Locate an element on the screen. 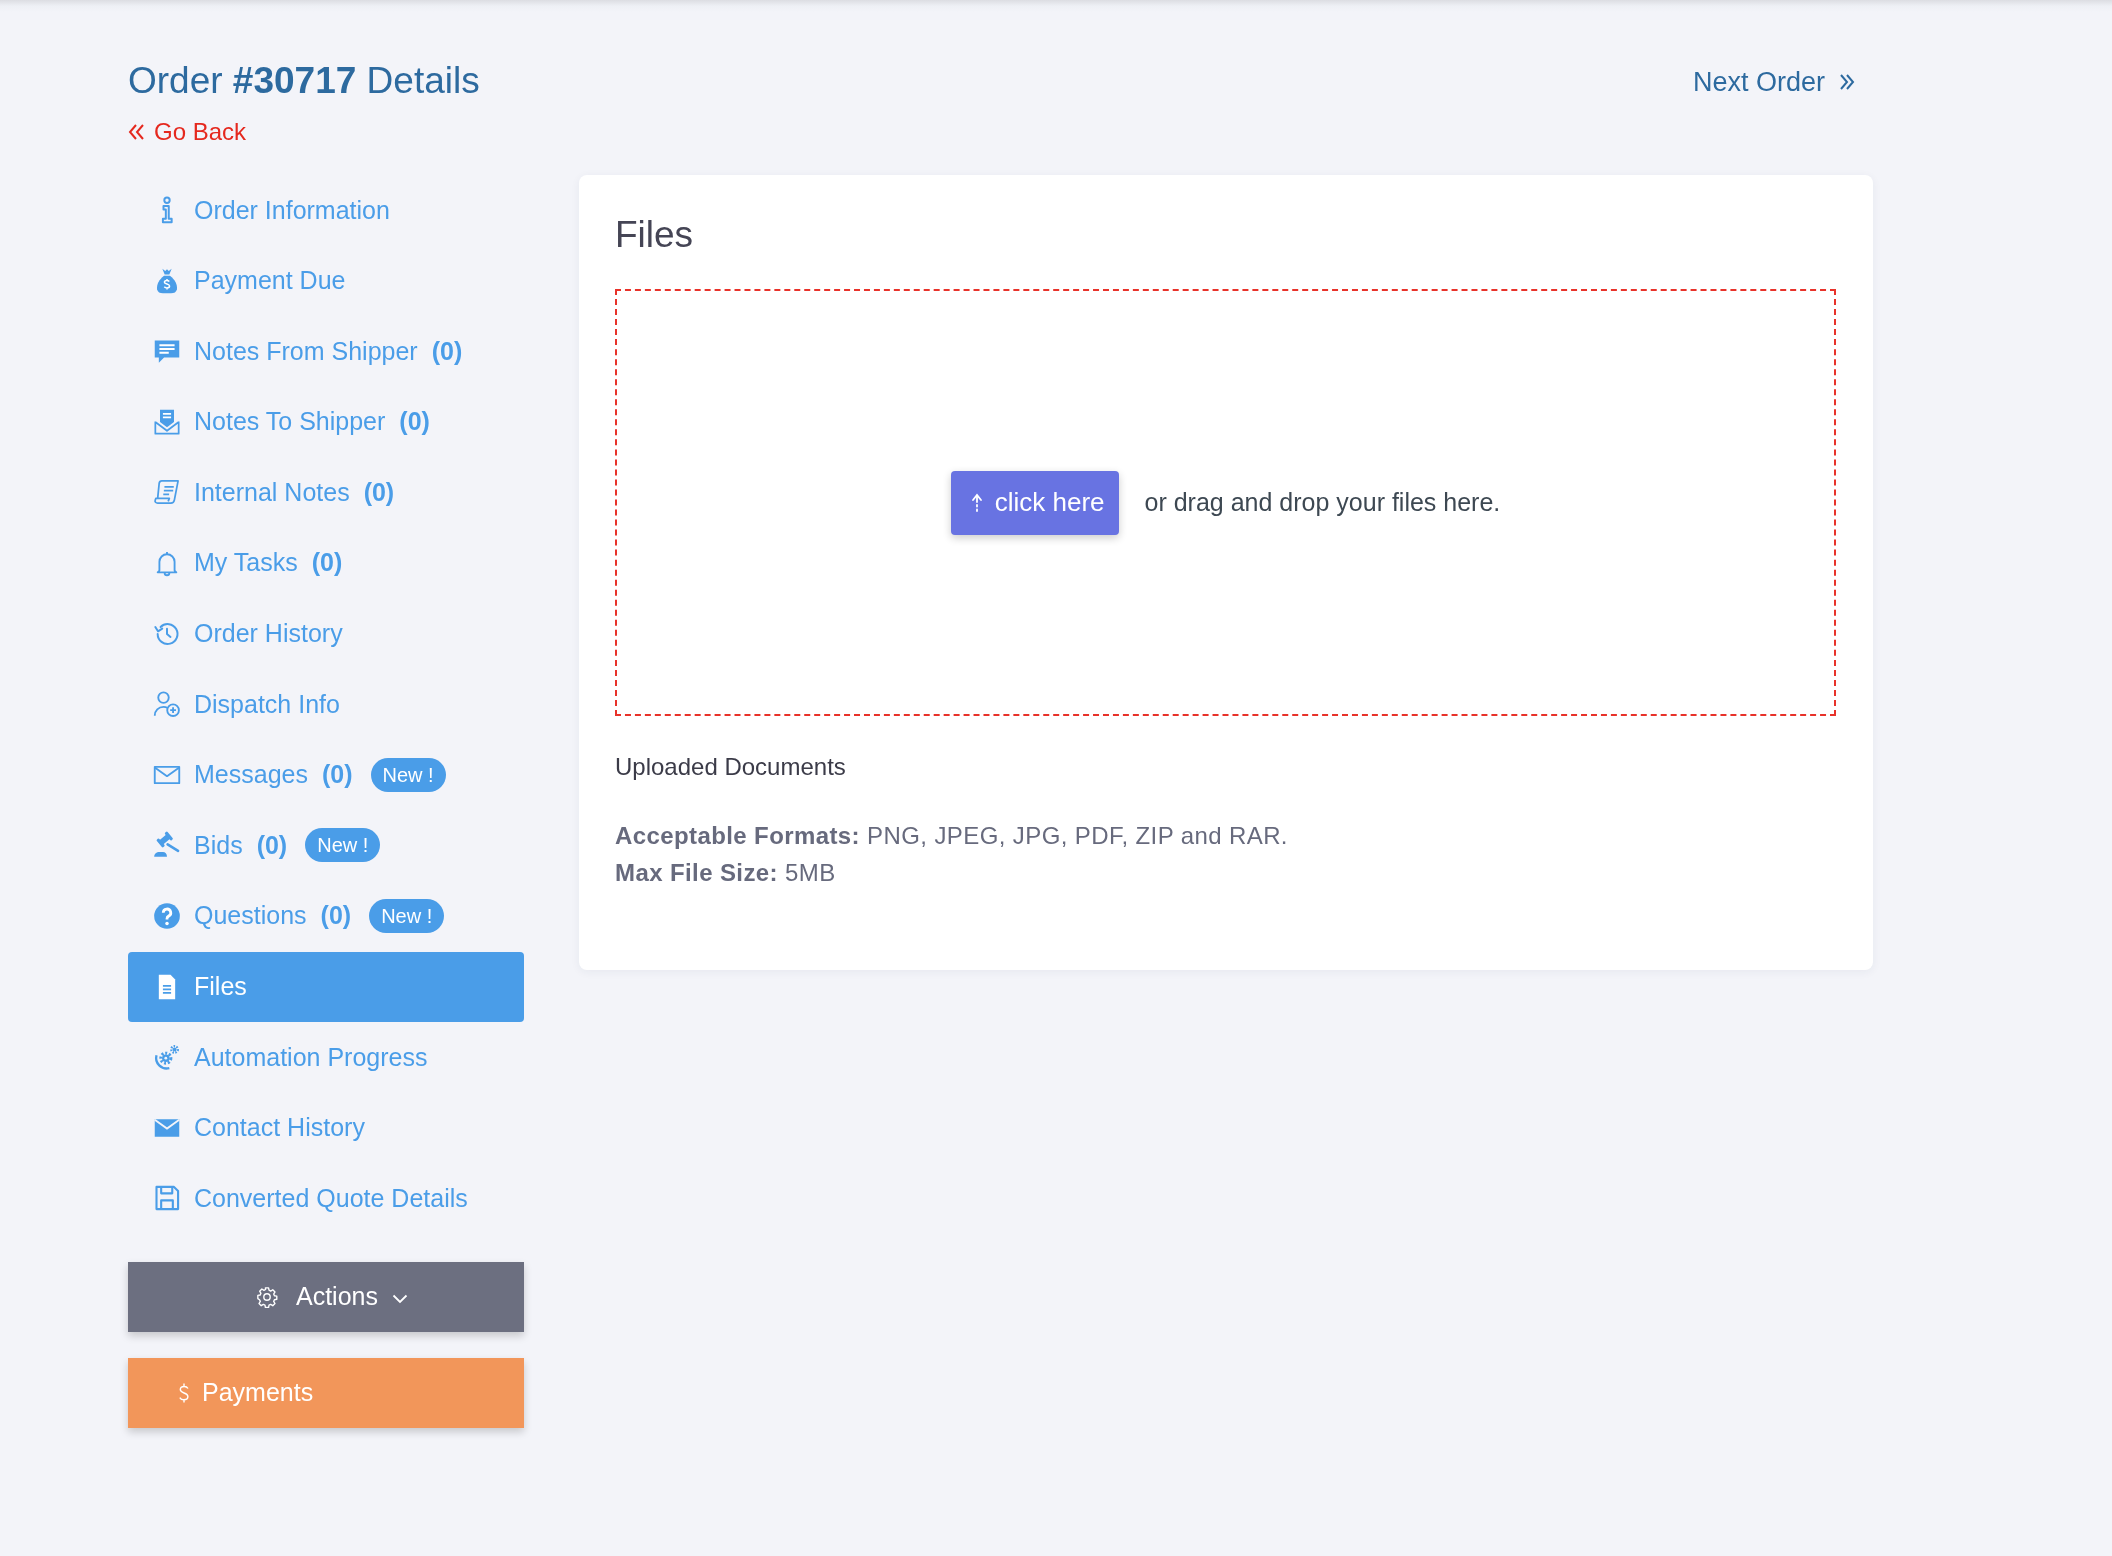 The height and width of the screenshot is (1556, 2112). payments-button: Payments is located at coordinates (326, 1392).